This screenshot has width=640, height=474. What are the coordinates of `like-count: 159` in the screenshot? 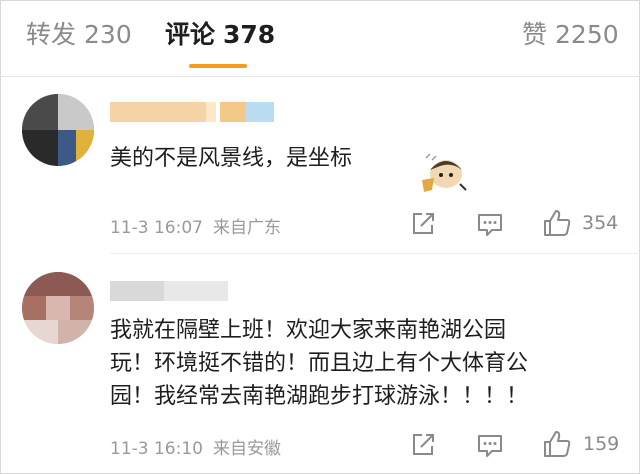 It's located at (601, 444).